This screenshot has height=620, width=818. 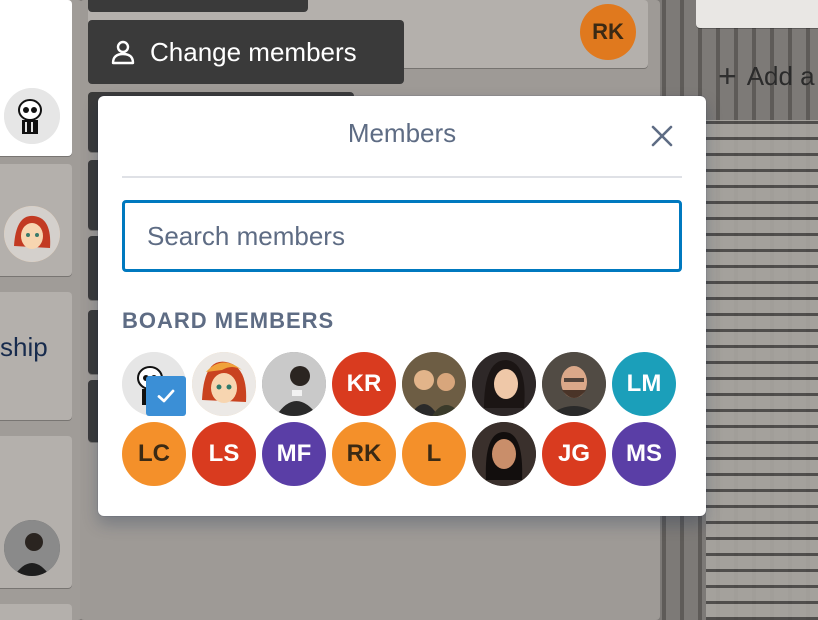 I want to click on member-avatar-l: L, so click(x=434, y=454).